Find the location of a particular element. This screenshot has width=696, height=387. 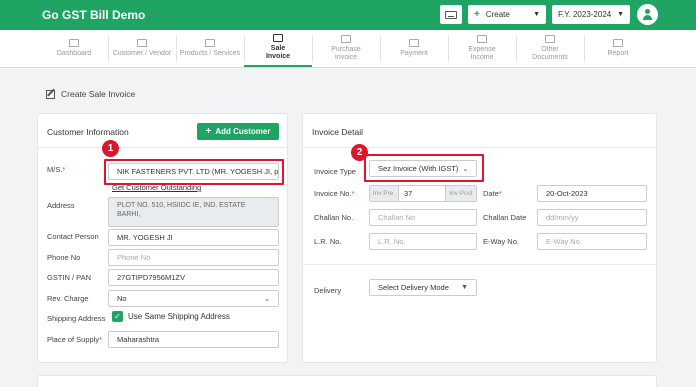

nav-label: Sale Invoice is located at coordinates (278, 52).